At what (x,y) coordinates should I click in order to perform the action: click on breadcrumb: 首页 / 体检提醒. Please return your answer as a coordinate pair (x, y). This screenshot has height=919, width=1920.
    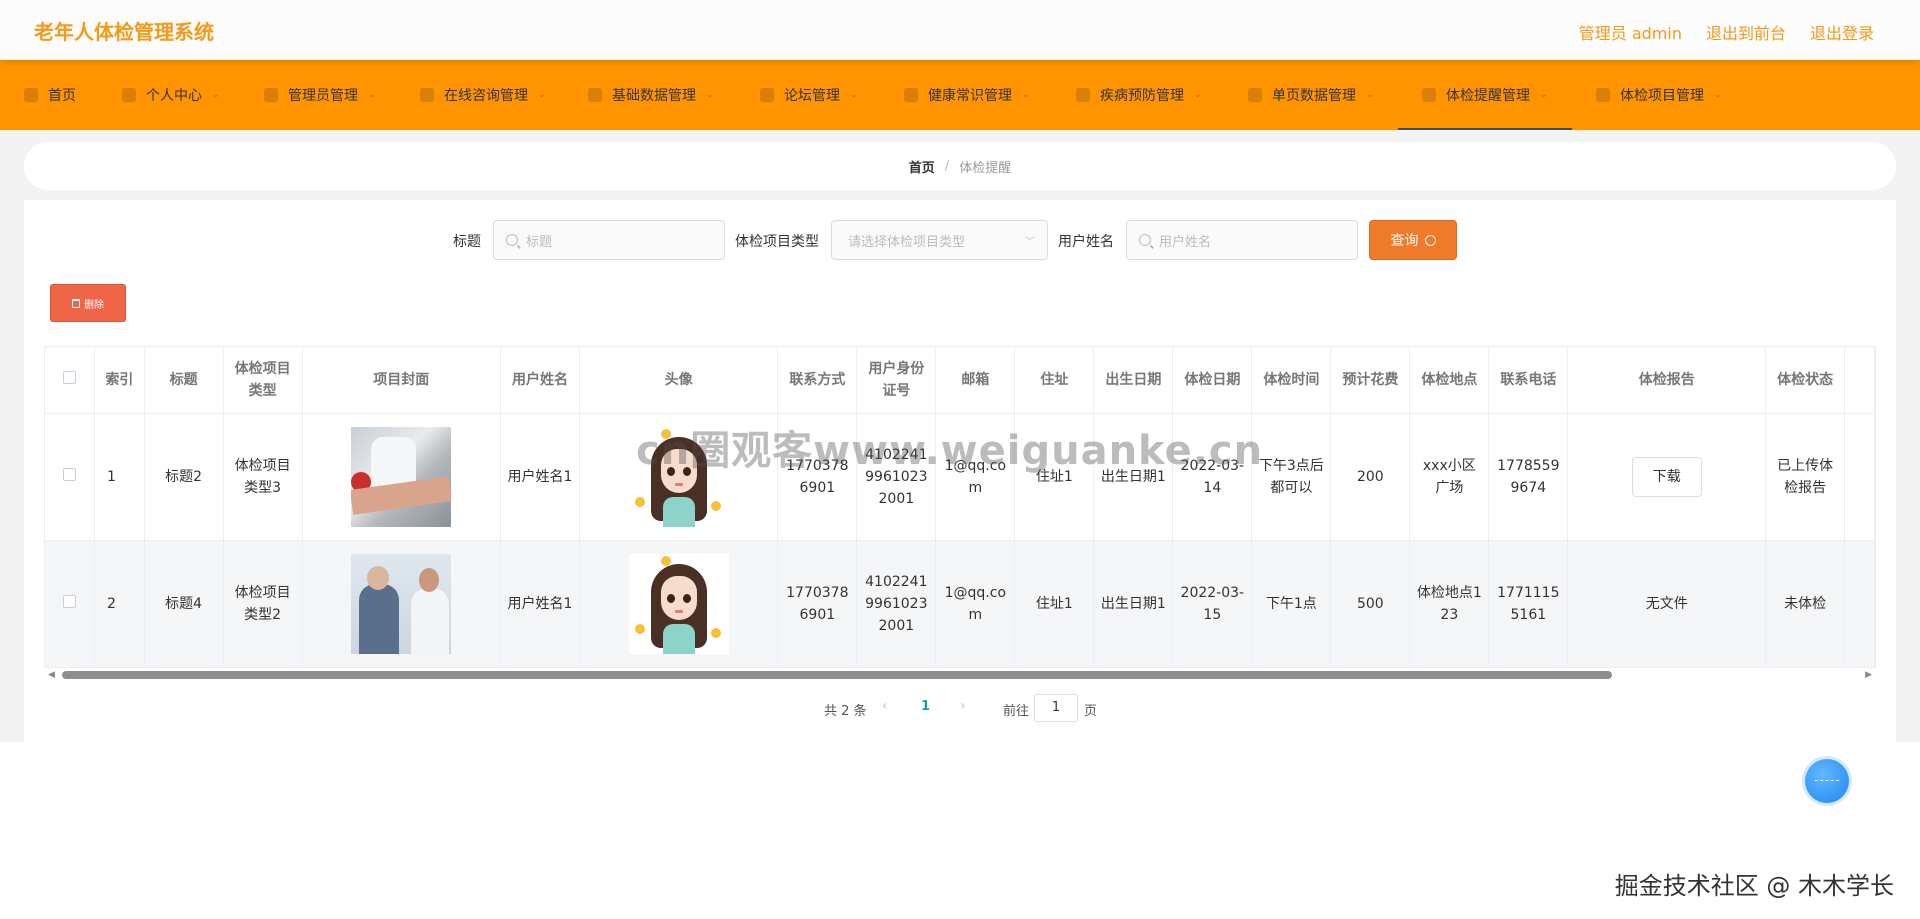
    Looking at the image, I should click on (960, 166).